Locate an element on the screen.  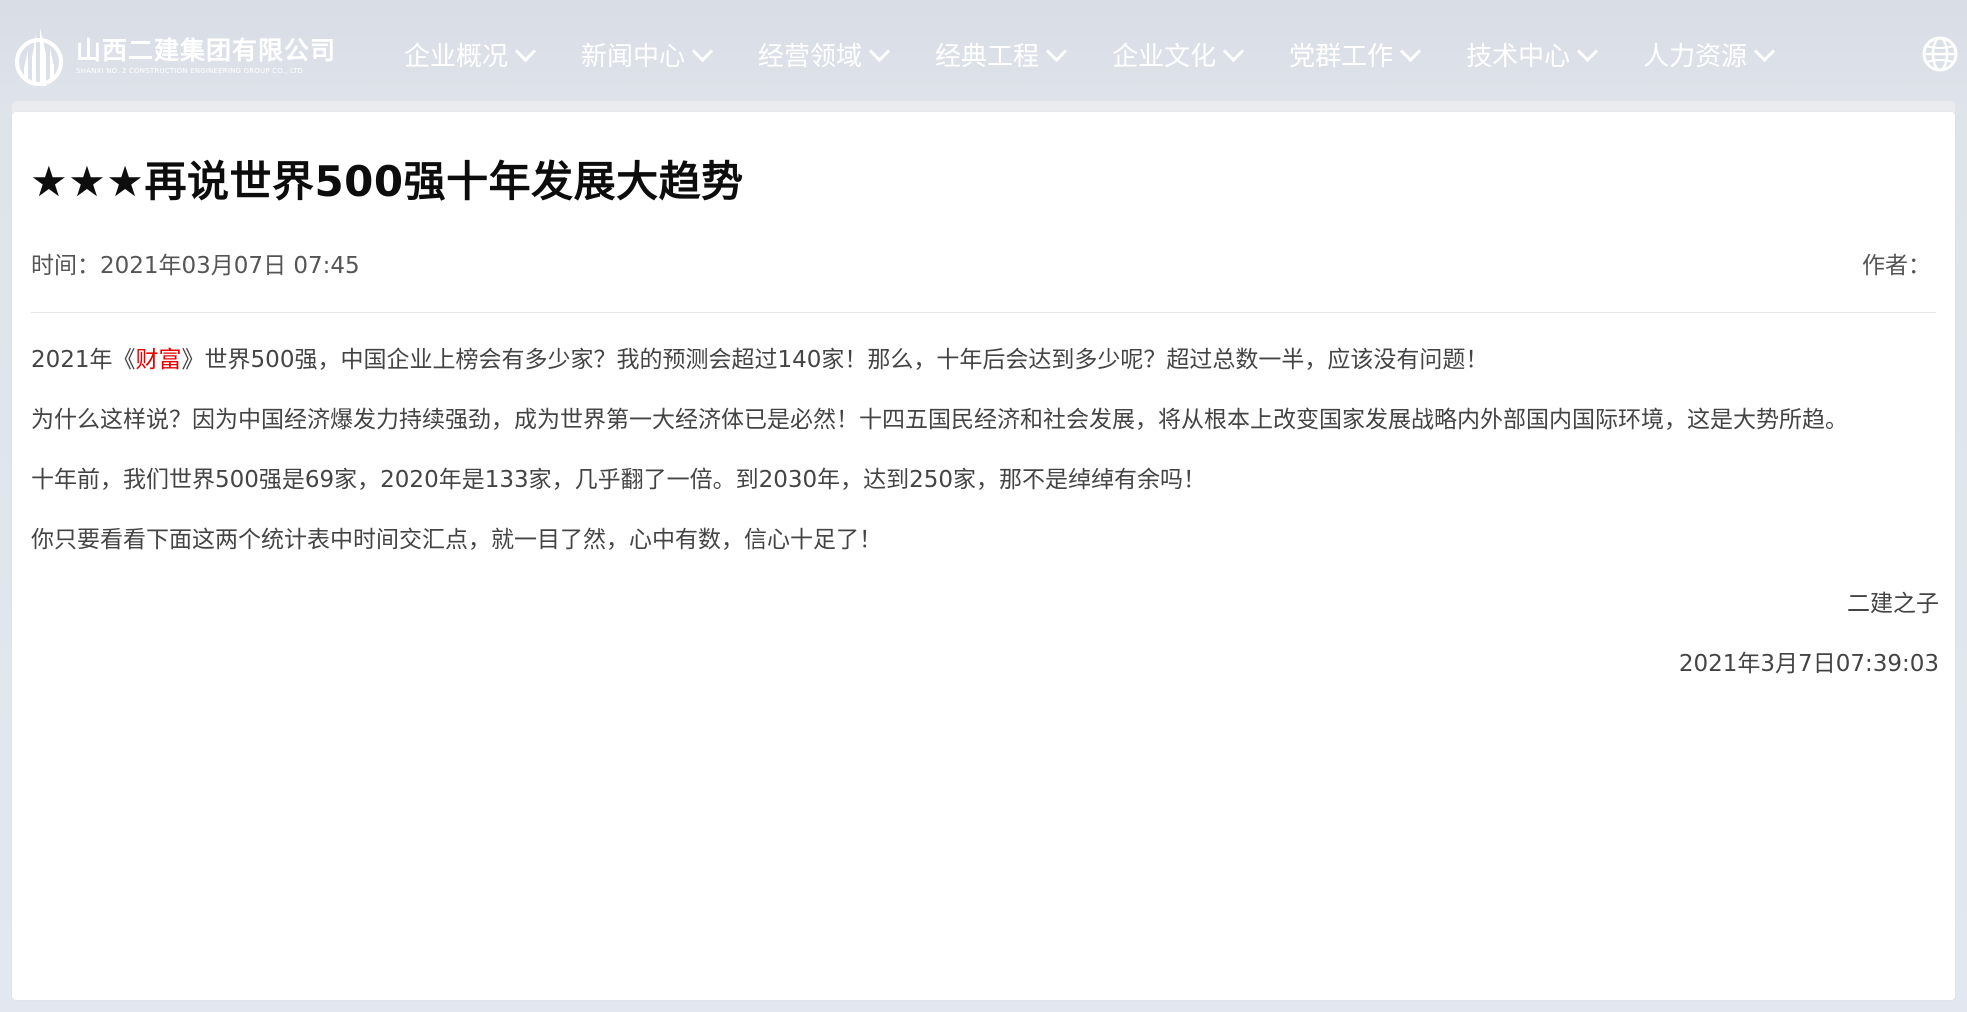
nav-item-label: 党群工作 is located at coordinates (1341, 56).